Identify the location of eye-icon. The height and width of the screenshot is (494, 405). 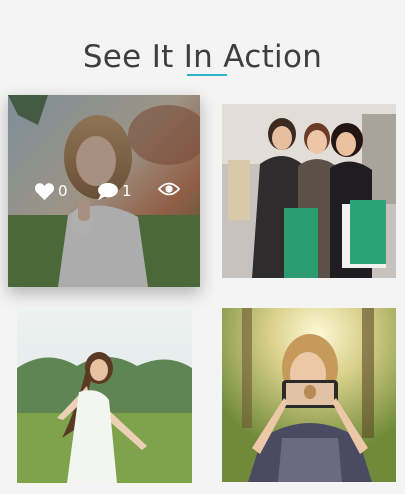
(169, 189).